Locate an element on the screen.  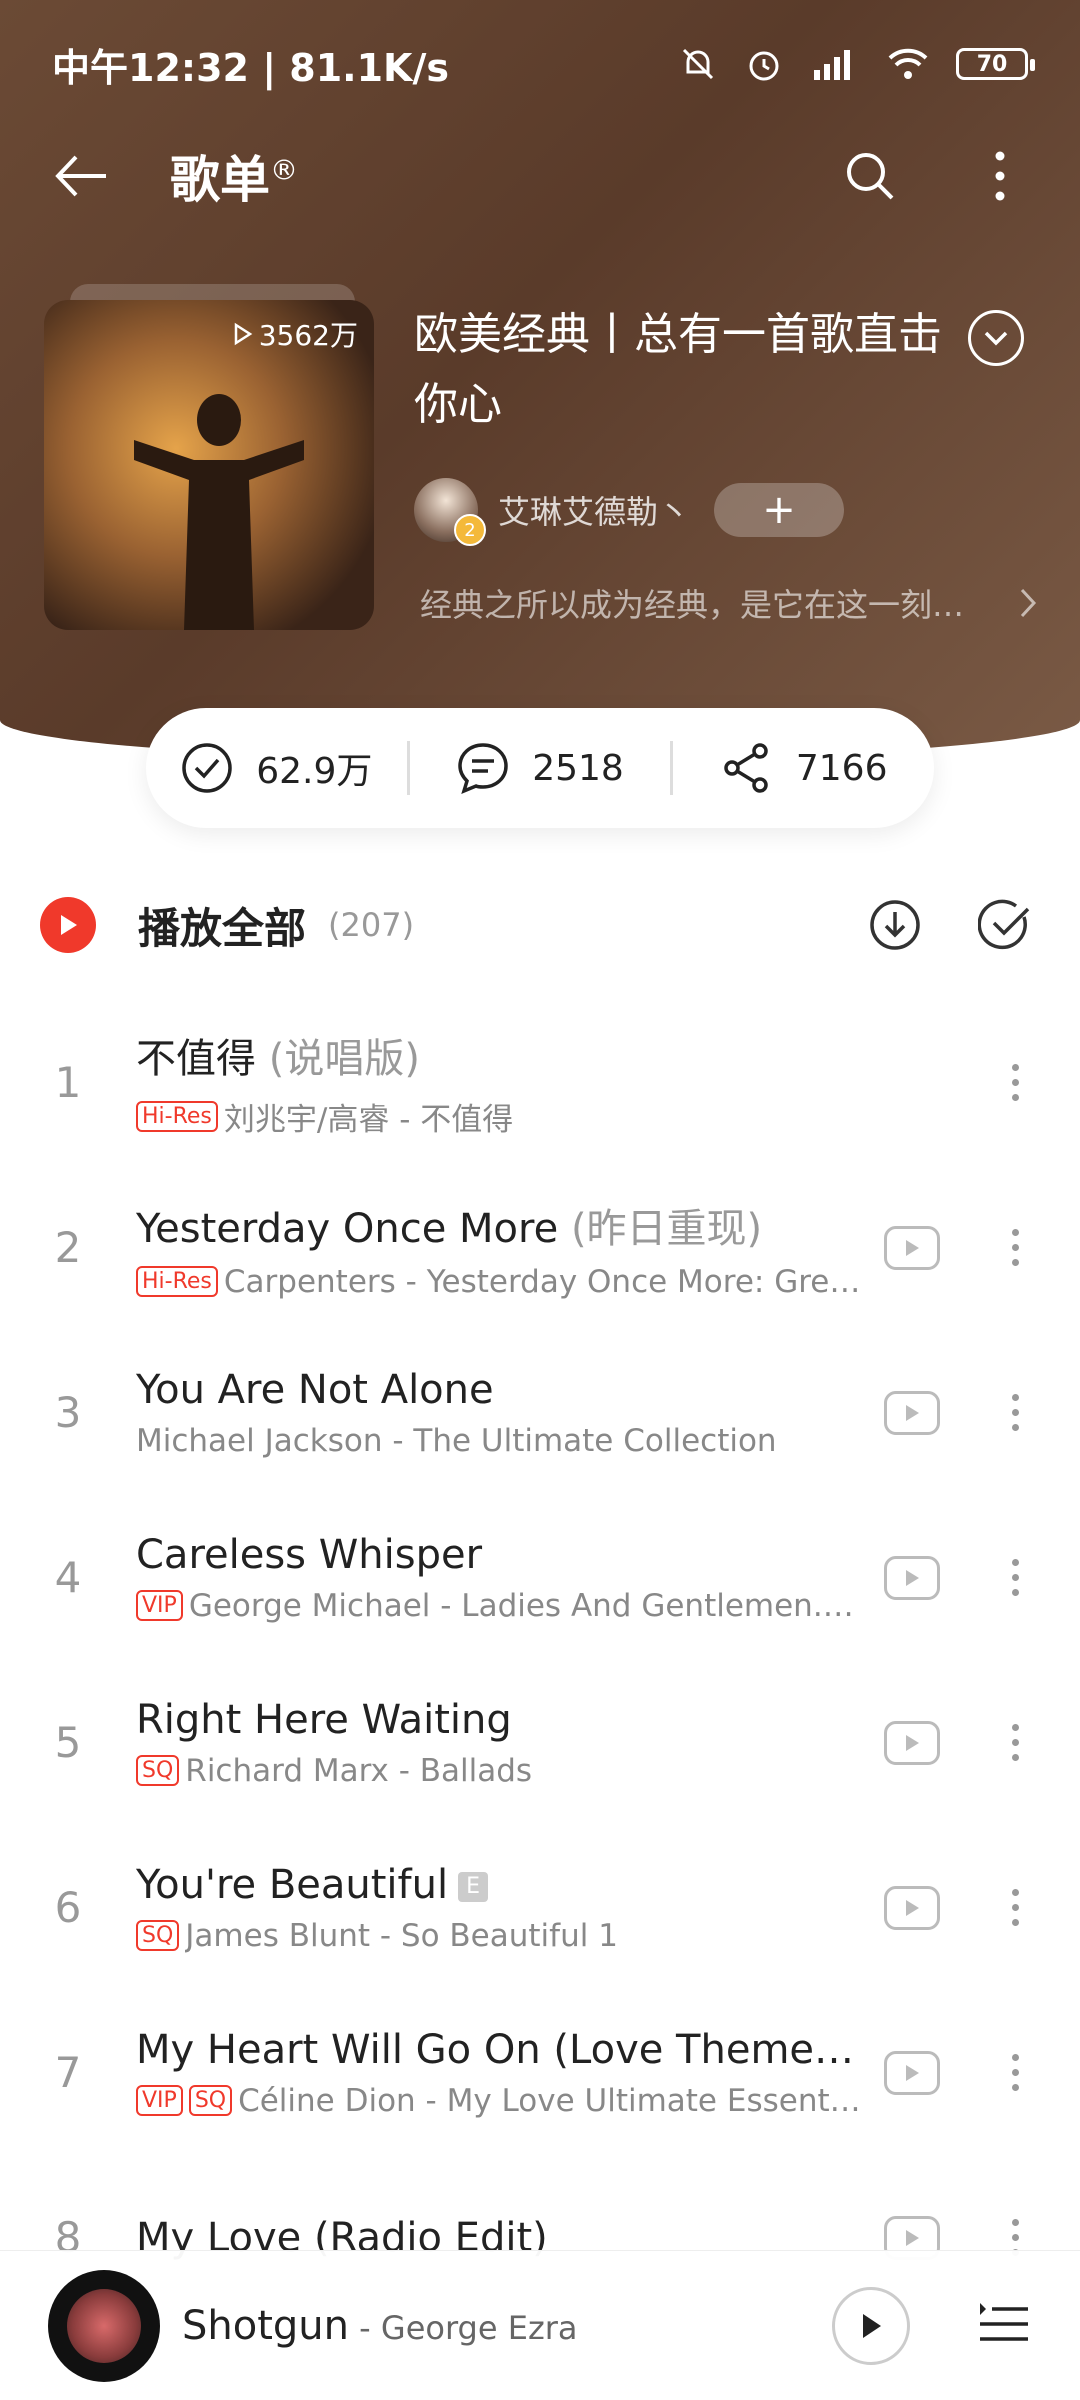
search-button is located at coordinates (870, 176).